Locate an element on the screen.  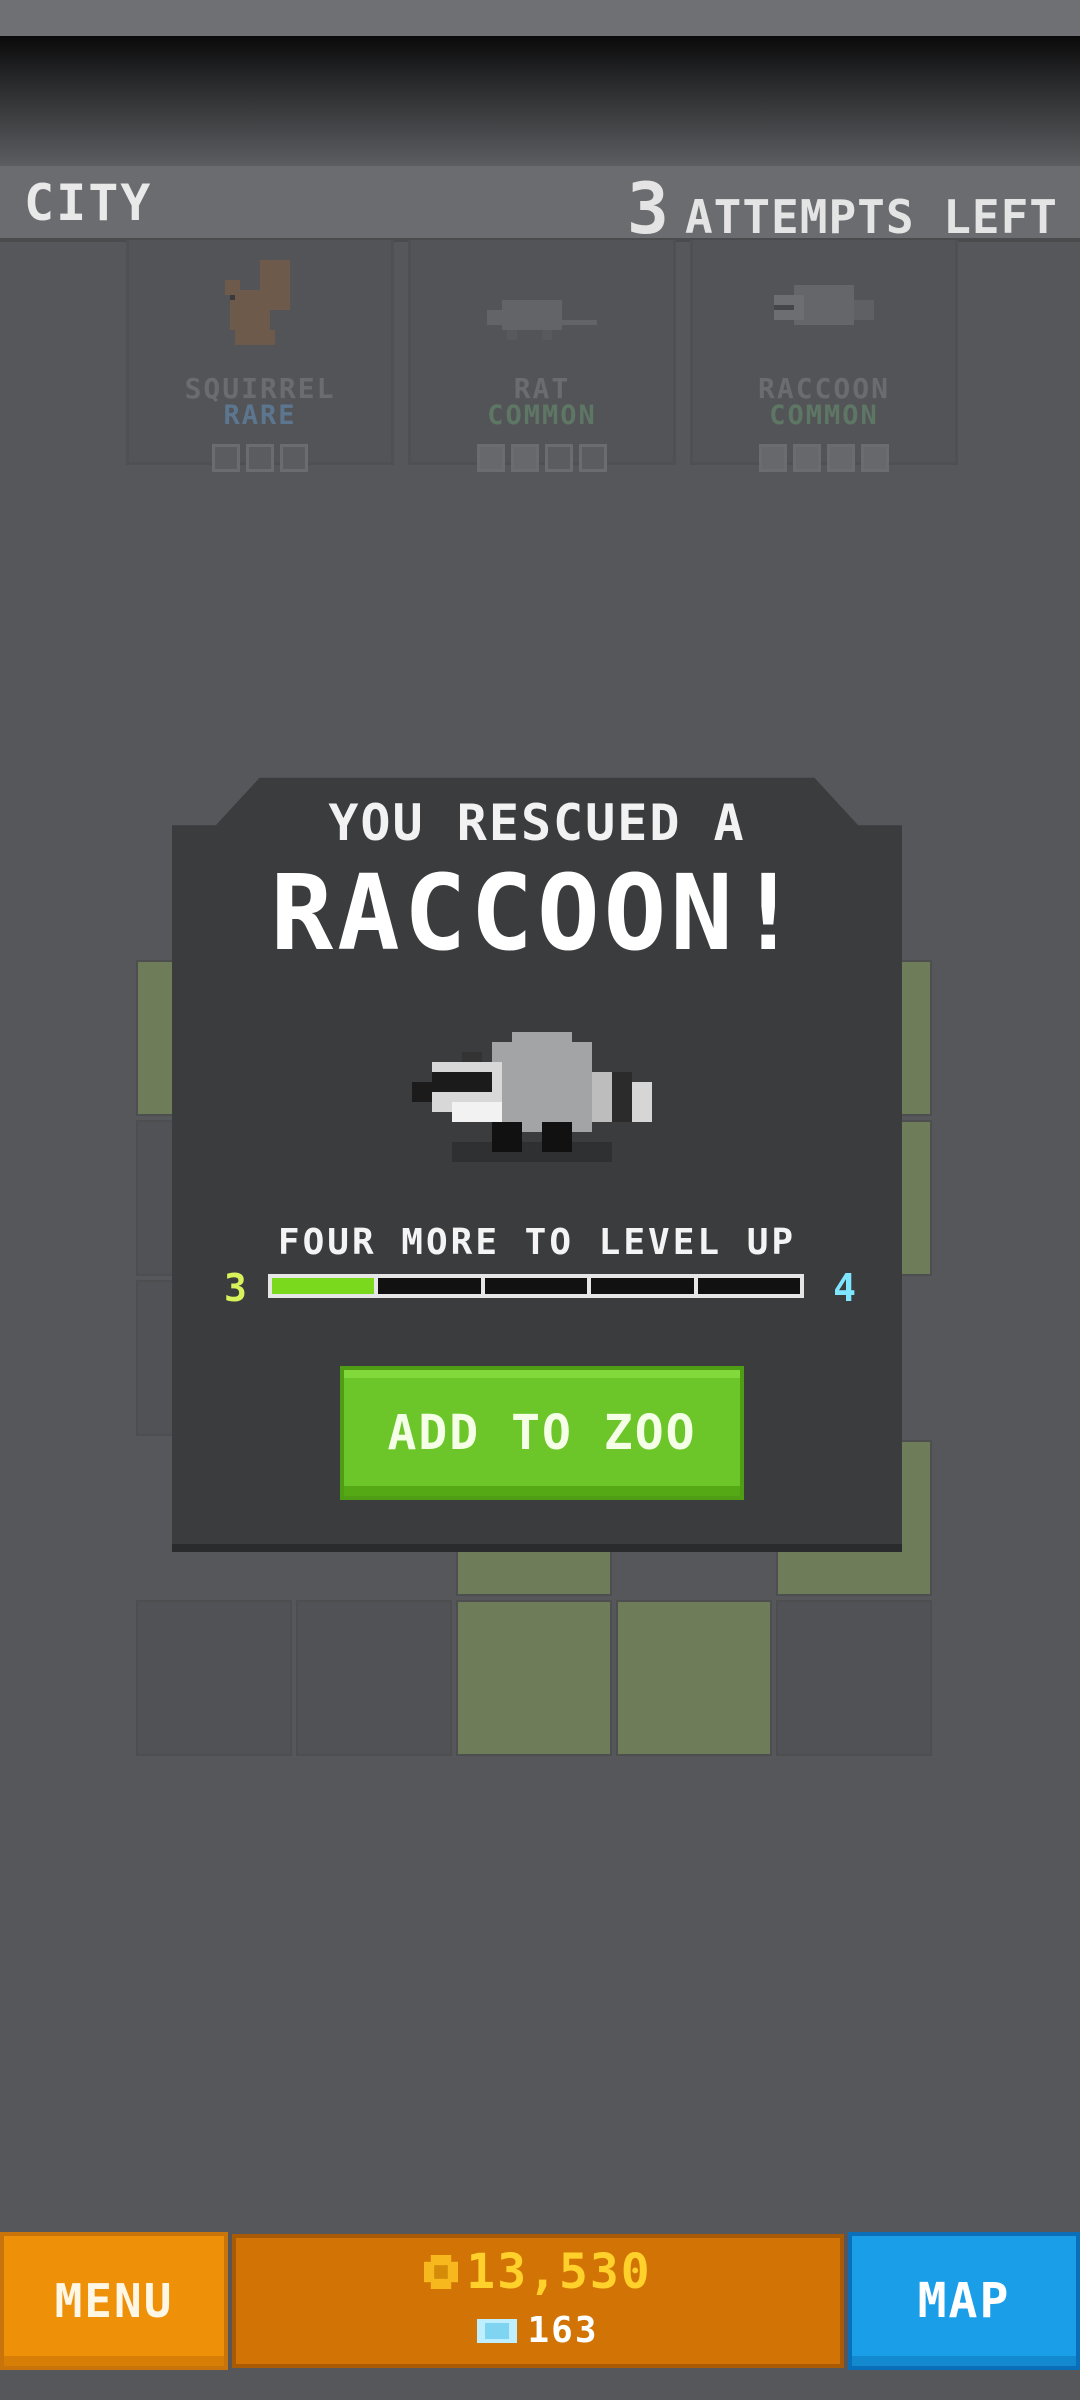
wallet-panel: 13,530 163 is located at coordinates (538, 2301).